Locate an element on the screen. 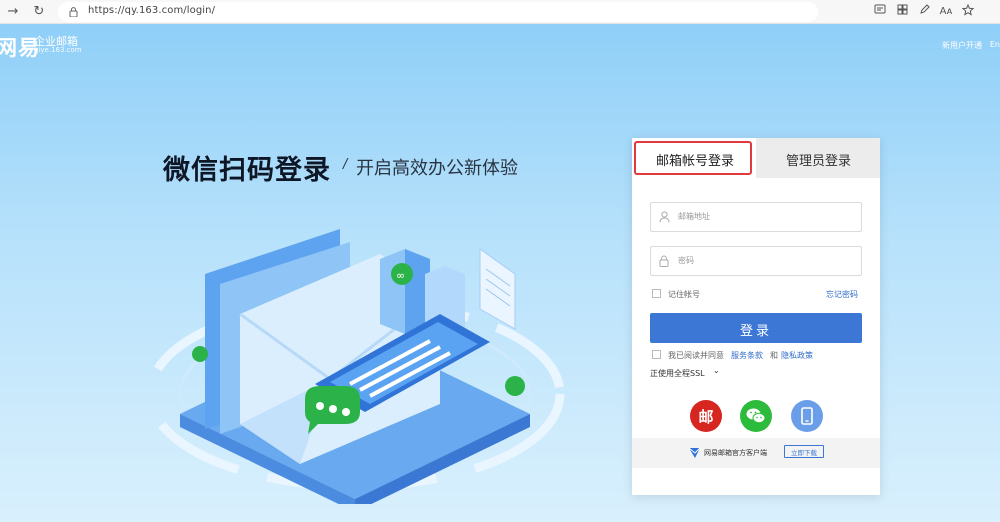 Image resolution: width=1000 pixels, height=522 pixels. hero-subtitle: 开启高效办公新体验 is located at coordinates (437, 168).